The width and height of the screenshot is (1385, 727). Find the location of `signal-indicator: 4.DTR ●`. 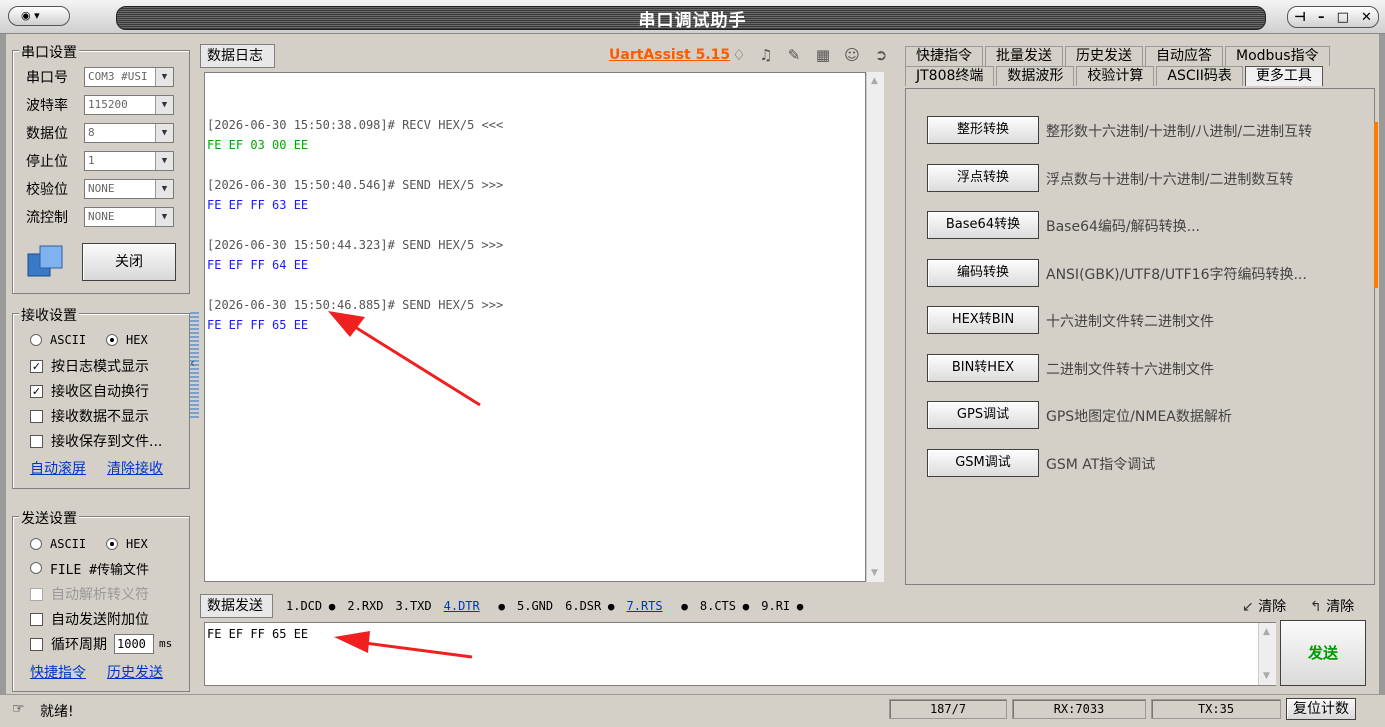

signal-indicator: 4.DTR ● is located at coordinates (474, 606).